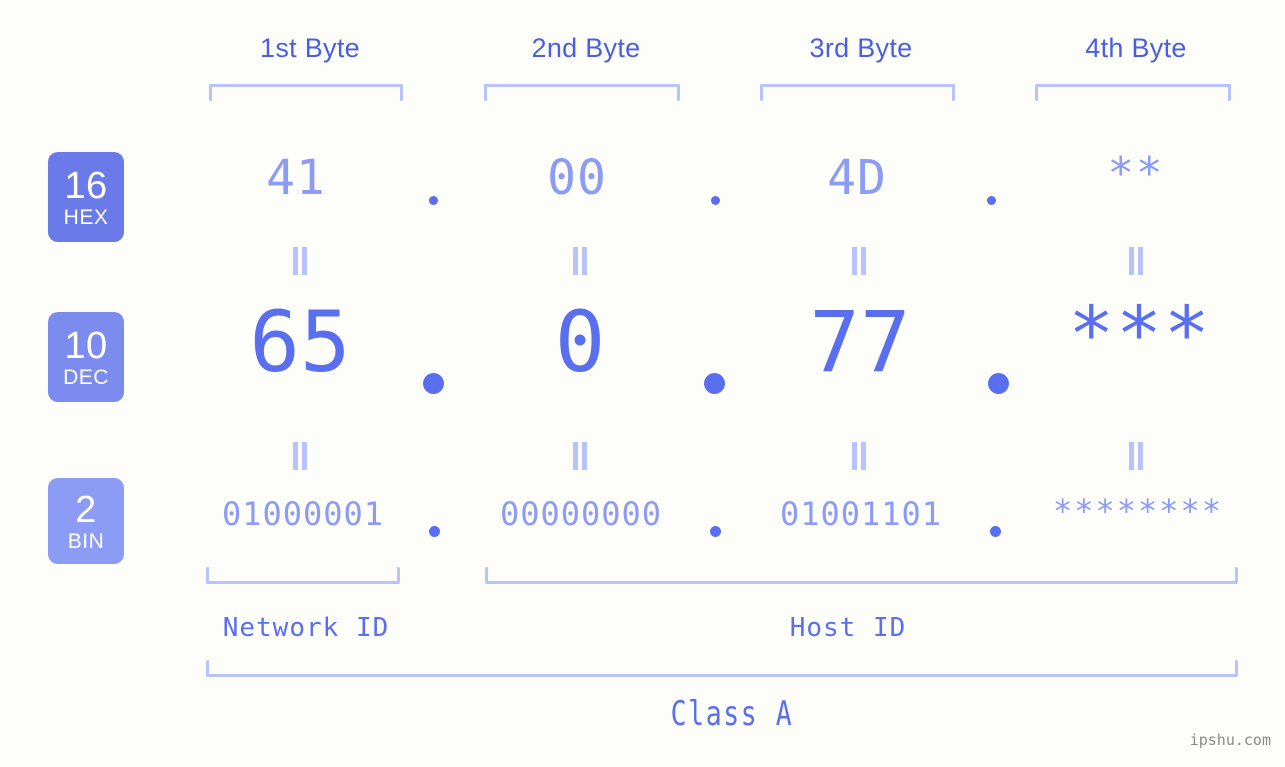 The image size is (1285, 767). What do you see at coordinates (296, 178) in the screenshot?
I see `hex-byte-1: 41` at bounding box center [296, 178].